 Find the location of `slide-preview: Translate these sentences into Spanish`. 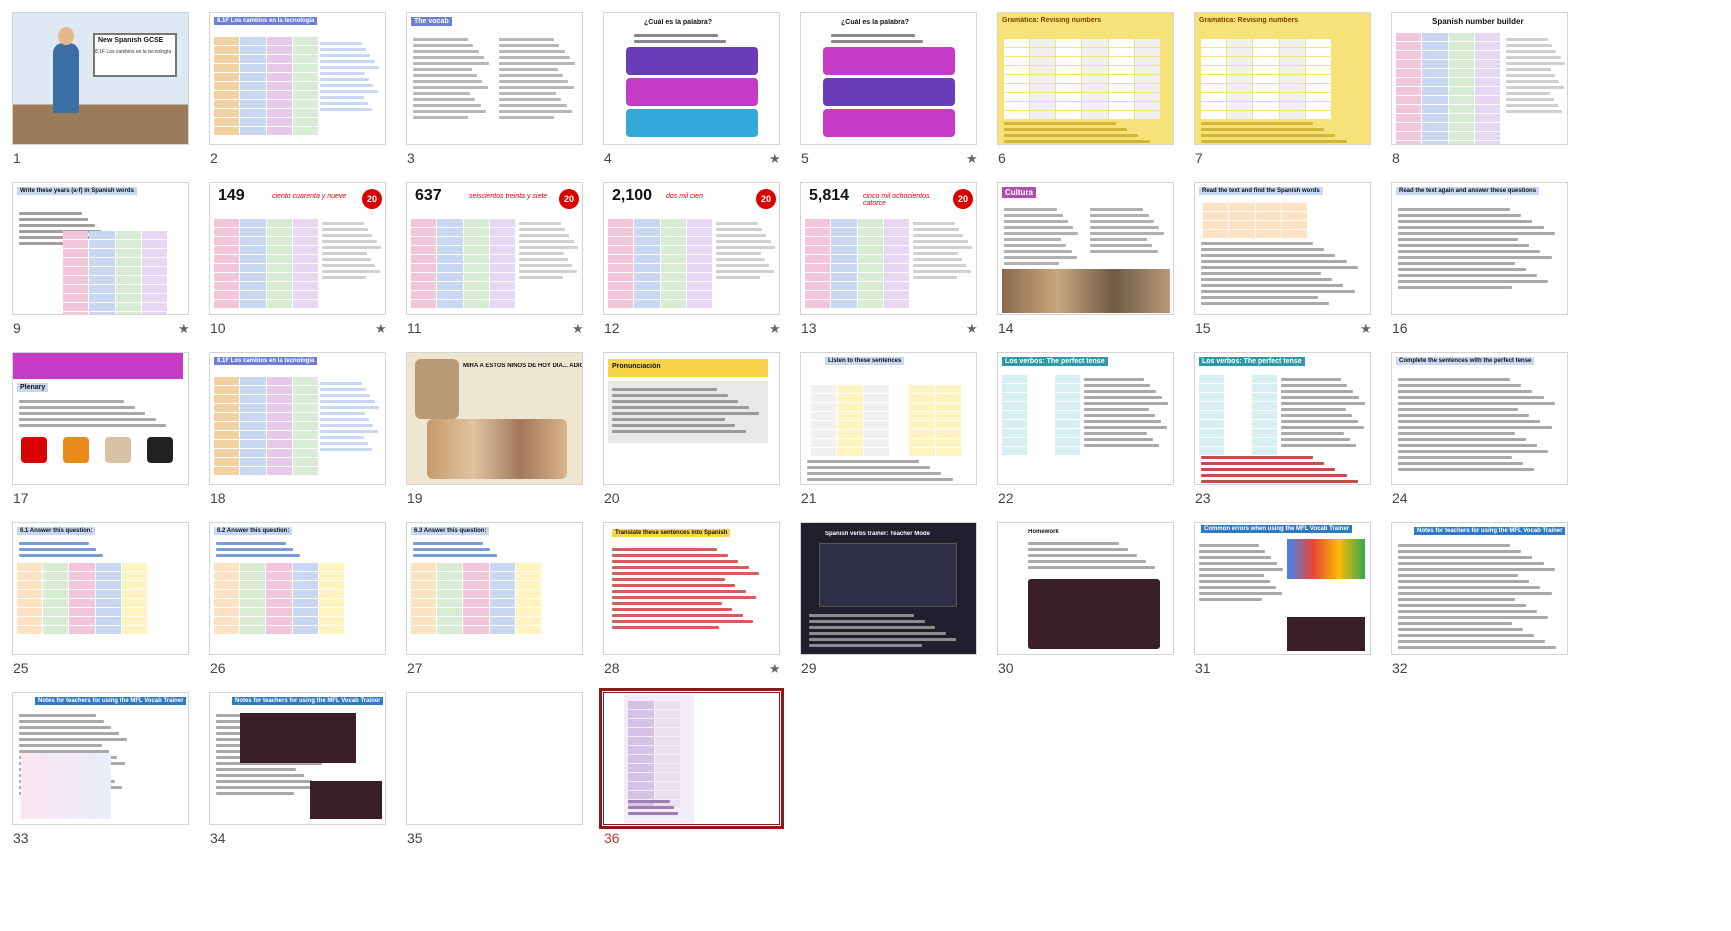

slide-preview: Translate these sentences into Spanish is located at coordinates (691, 588).